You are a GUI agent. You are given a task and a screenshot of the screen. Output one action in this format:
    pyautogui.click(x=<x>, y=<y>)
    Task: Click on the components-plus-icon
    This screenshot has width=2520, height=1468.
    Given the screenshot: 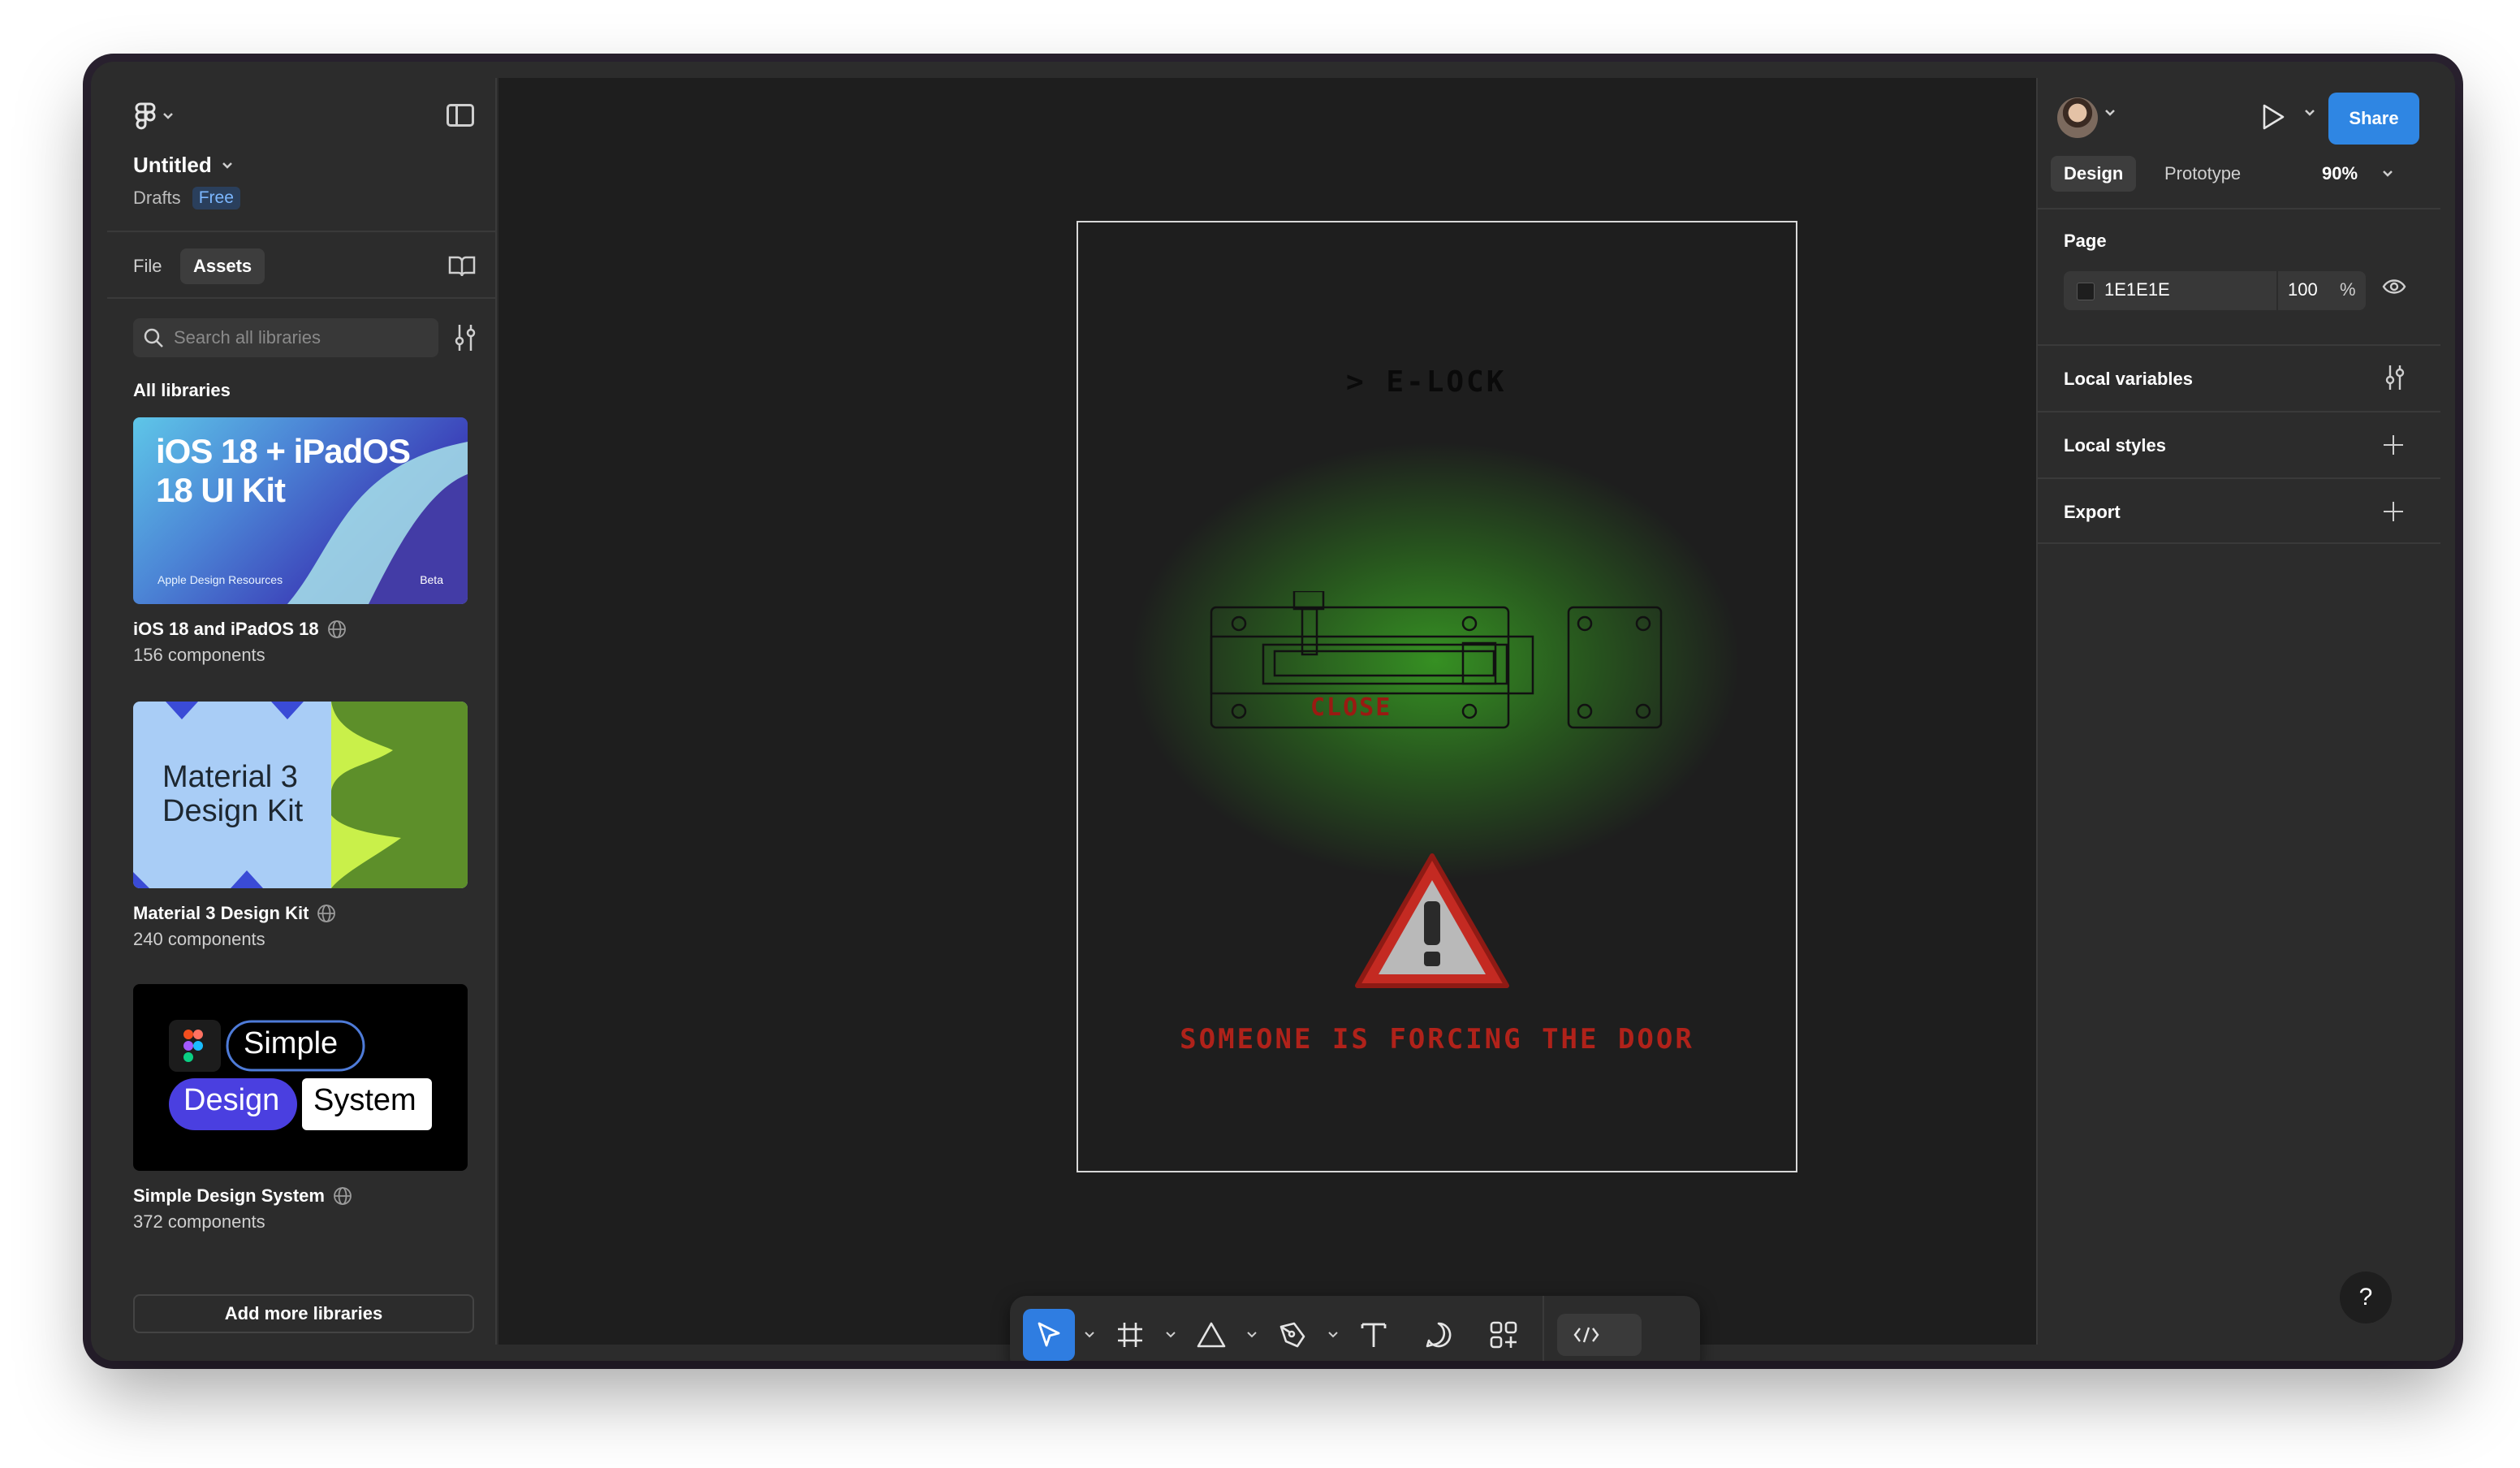 What is the action you would take?
    pyautogui.click(x=1503, y=1335)
    